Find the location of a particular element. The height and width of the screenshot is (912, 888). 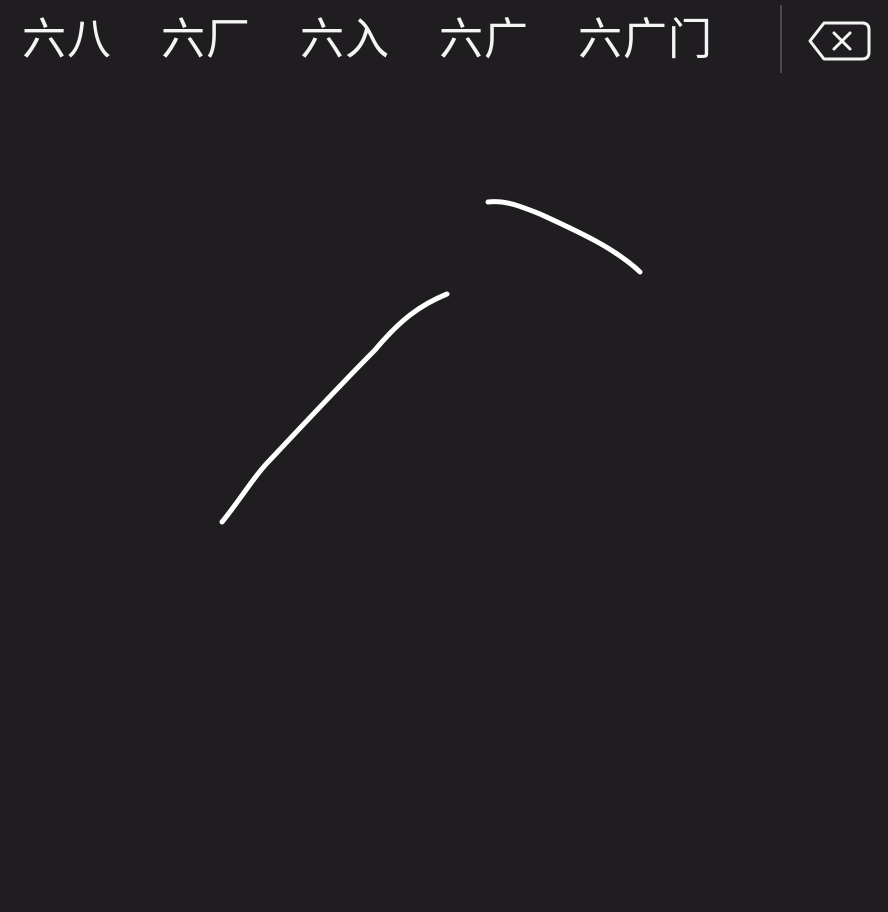

candidate-2: 六厂 is located at coordinates (206, 40).